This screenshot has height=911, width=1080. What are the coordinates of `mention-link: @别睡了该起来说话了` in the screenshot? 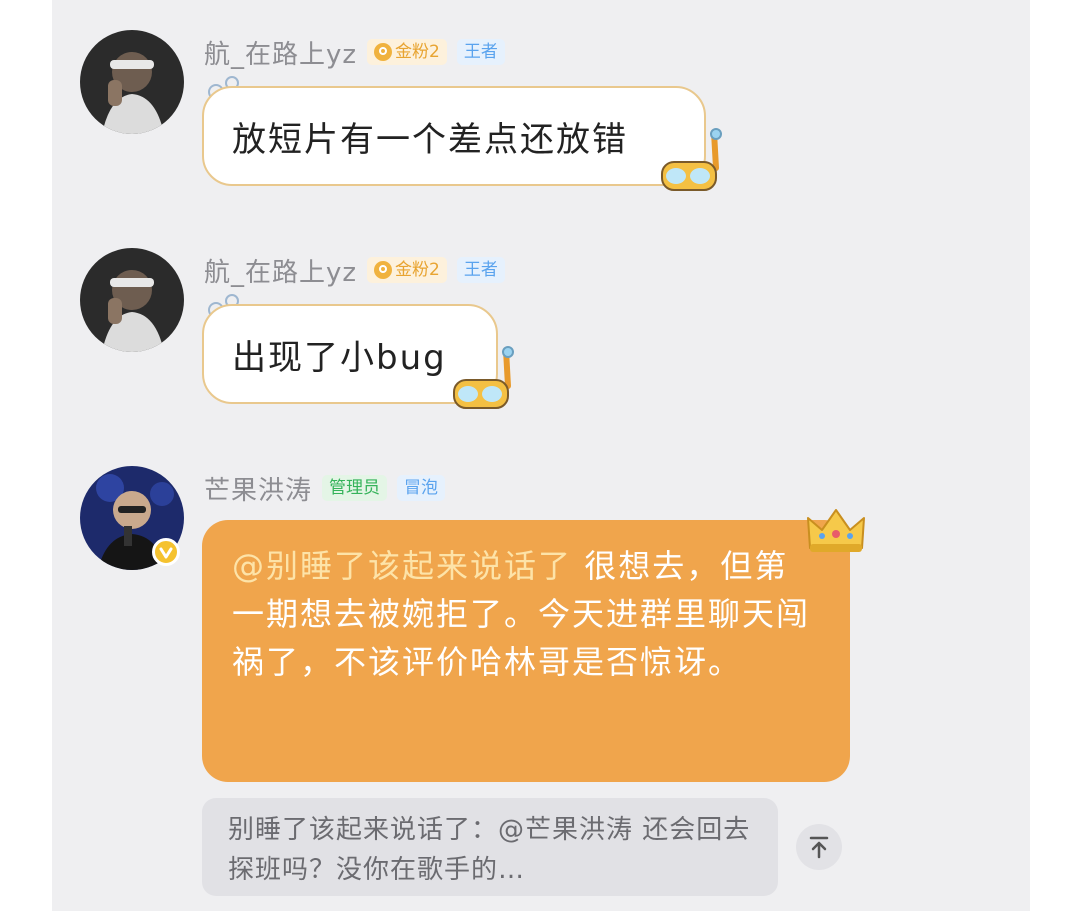 It's located at (402, 566).